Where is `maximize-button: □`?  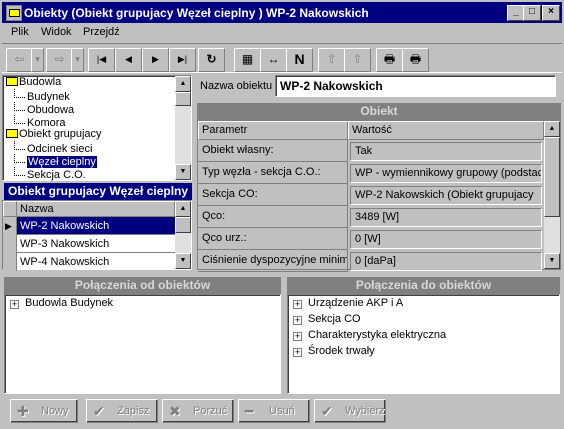 maximize-button: □ is located at coordinates (532, 13).